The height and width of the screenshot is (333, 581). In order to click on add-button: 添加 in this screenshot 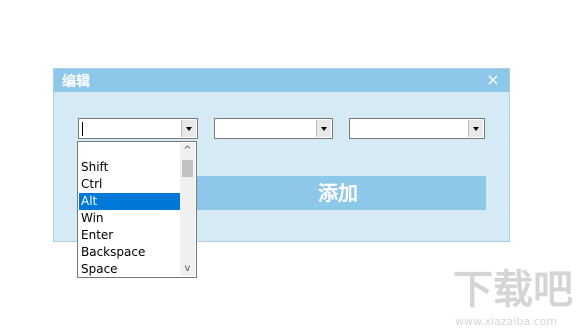, I will do `click(338, 193)`.